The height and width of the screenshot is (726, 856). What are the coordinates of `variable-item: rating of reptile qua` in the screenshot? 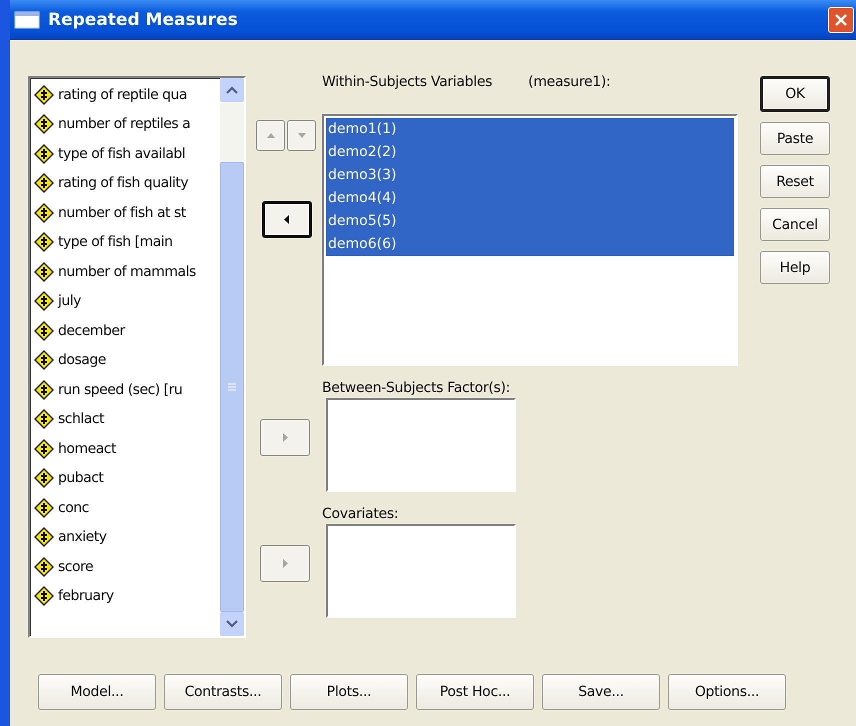 It's located at (127, 95).